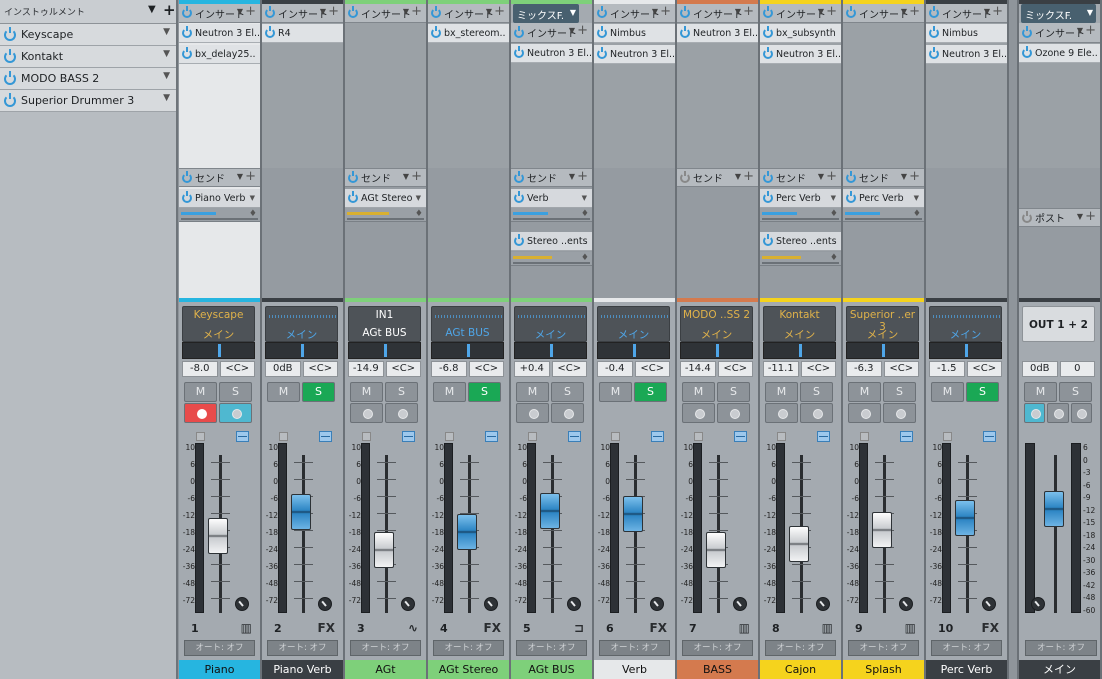 The height and width of the screenshot is (679, 1102). Describe the element at coordinates (698, 369) in the screenshot. I see `volume-value: -14.4` at that location.